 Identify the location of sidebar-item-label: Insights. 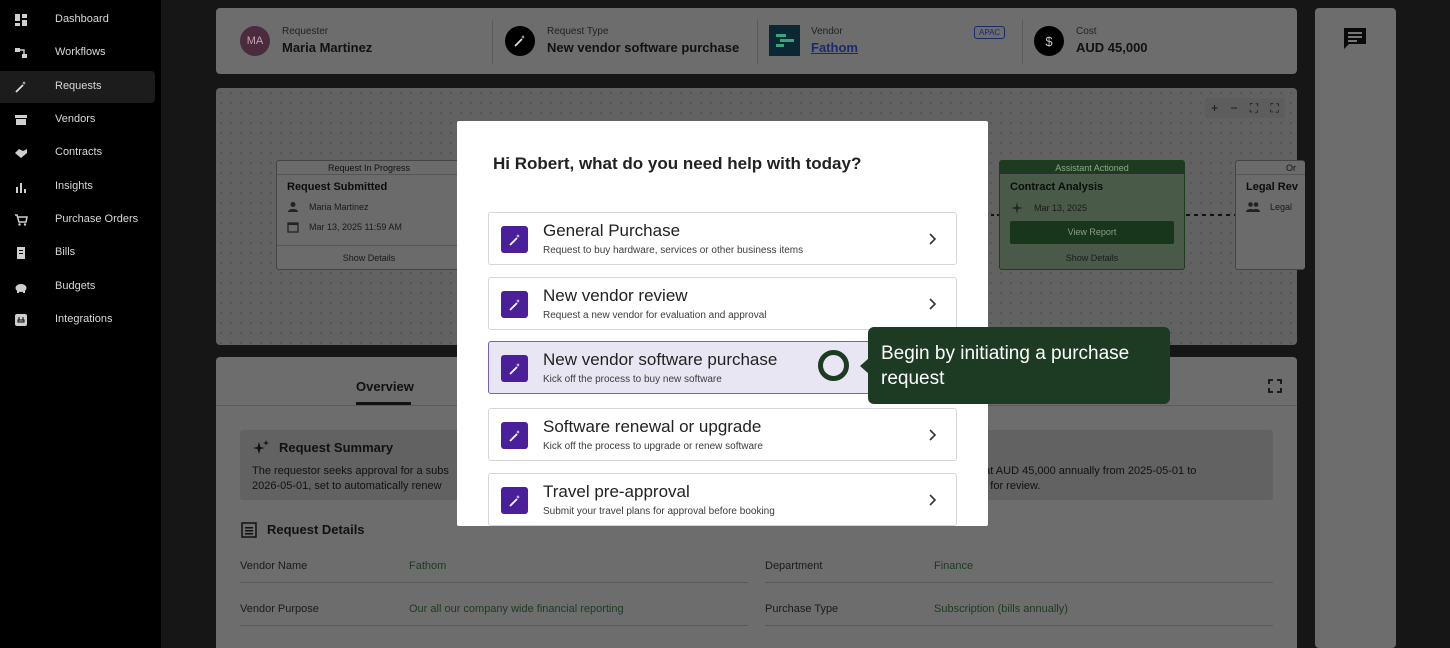
(74, 186).